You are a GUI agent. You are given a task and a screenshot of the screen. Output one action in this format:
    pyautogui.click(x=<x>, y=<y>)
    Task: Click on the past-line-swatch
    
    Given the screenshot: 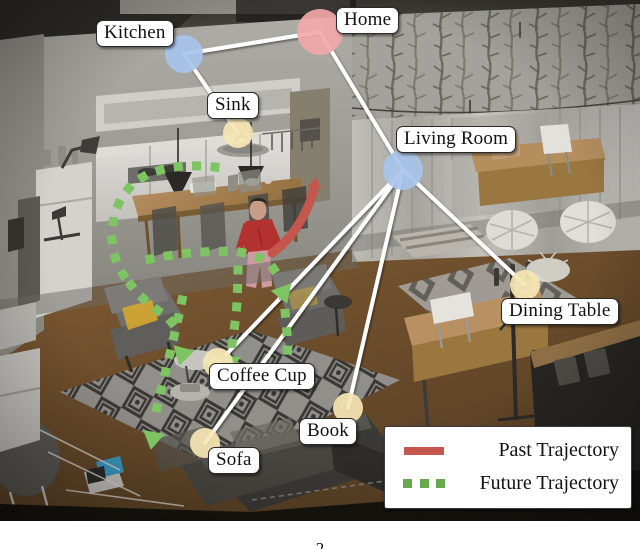 What is the action you would take?
    pyautogui.click(x=424, y=450)
    